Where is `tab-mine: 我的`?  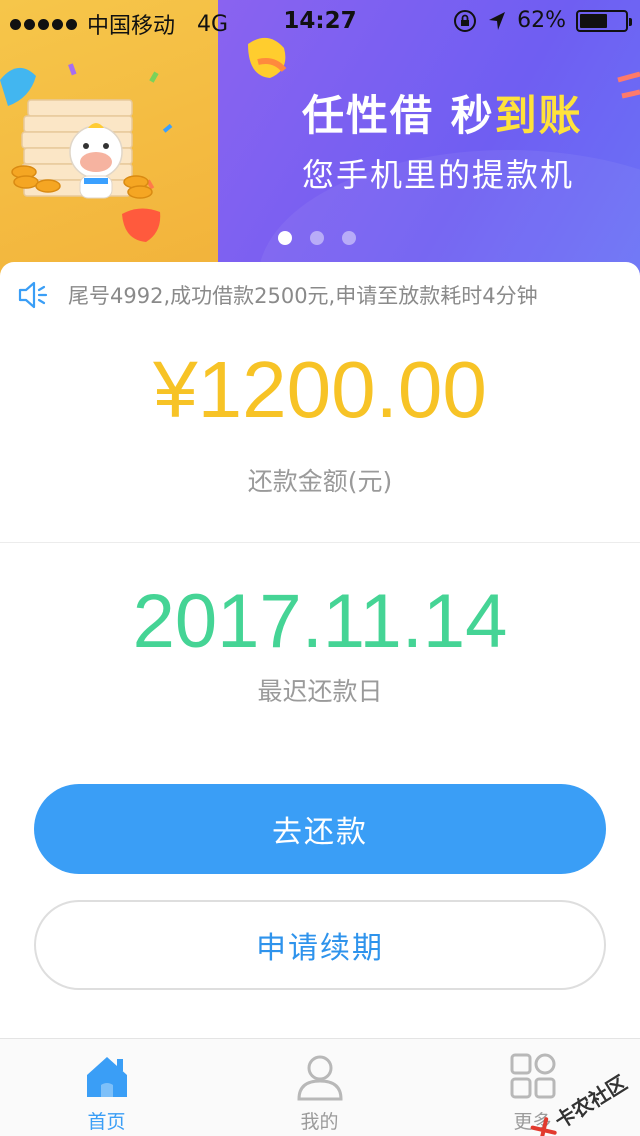 tab-mine: 我的 is located at coordinates (319, 1087).